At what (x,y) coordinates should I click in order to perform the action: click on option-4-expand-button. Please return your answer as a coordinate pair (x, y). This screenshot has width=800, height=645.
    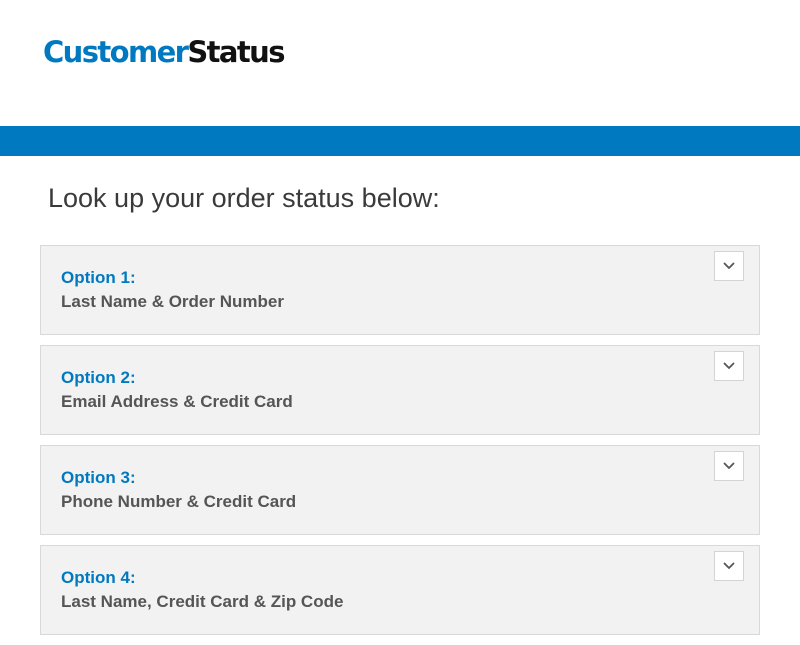
    Looking at the image, I should click on (729, 566).